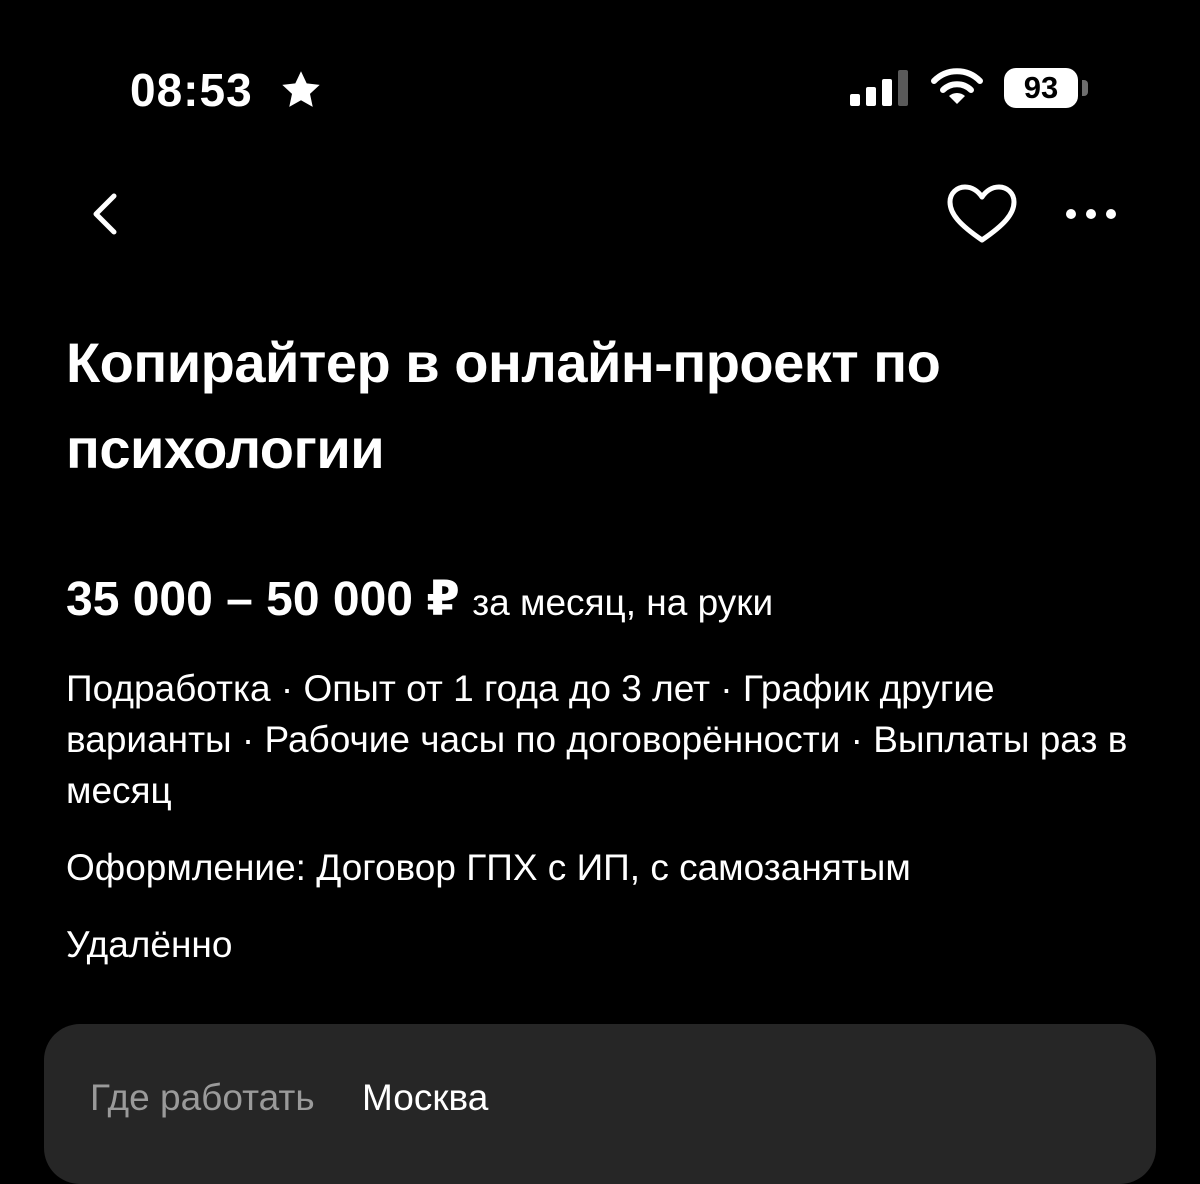  What do you see at coordinates (149, 944) in the screenshot?
I see `work-format: Удалённо` at bounding box center [149, 944].